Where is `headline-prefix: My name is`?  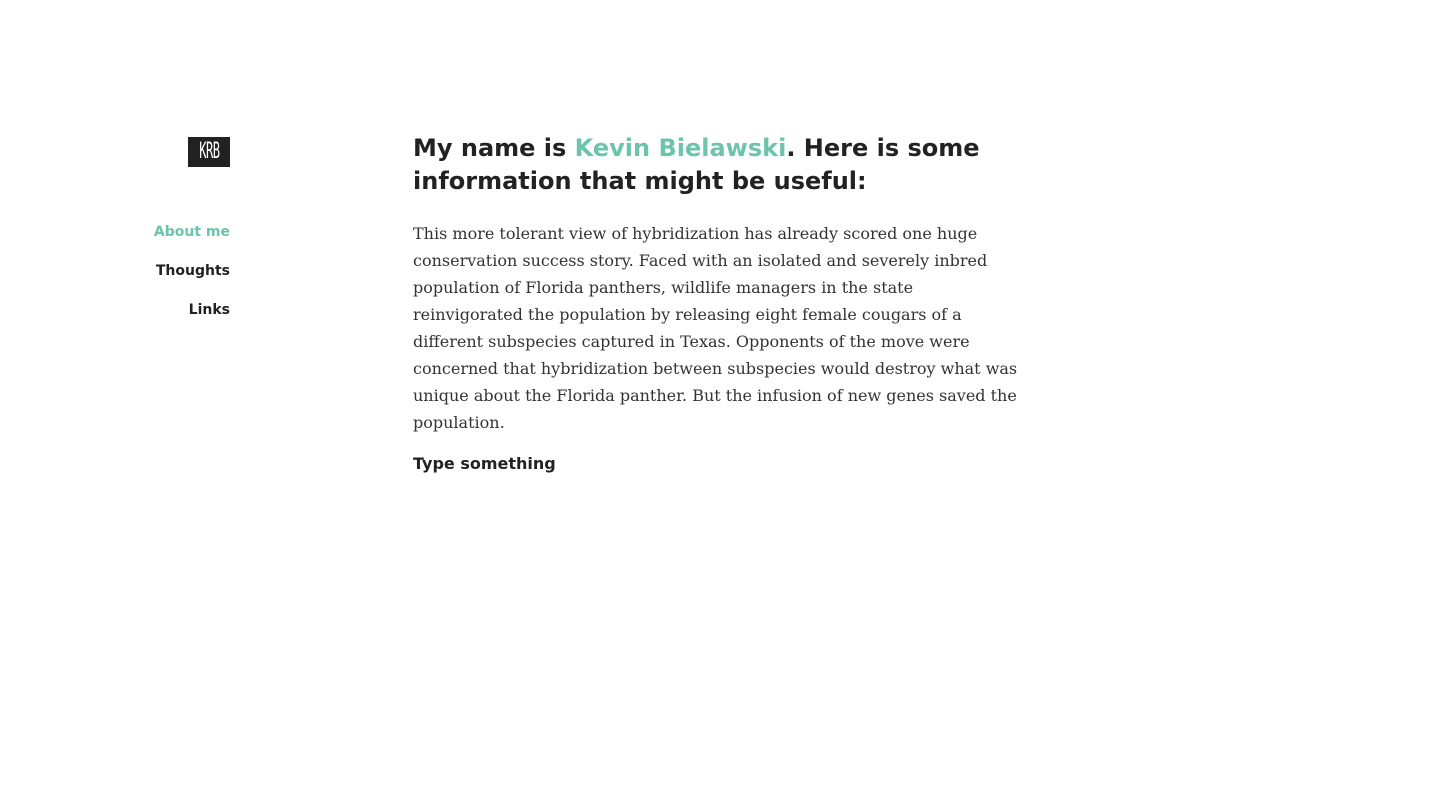 headline-prefix: My name is is located at coordinates (494, 148).